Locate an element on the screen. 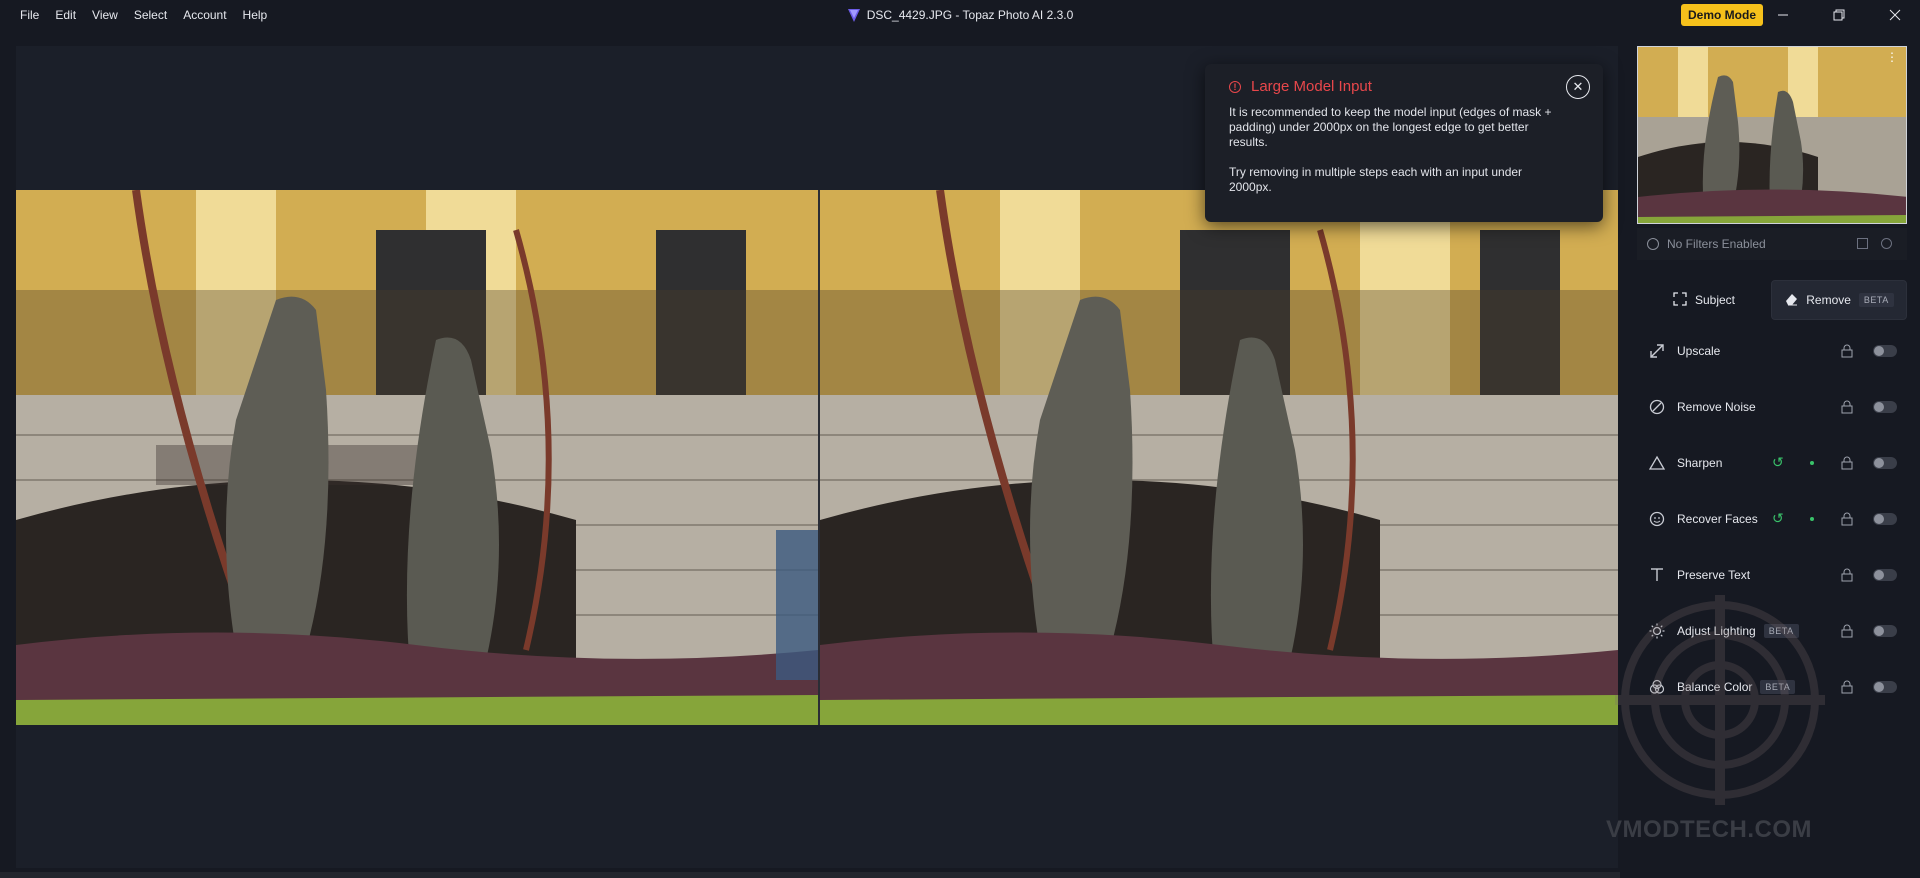 The height and width of the screenshot is (878, 1920). select-subject-icon is located at coordinates (1680, 300).